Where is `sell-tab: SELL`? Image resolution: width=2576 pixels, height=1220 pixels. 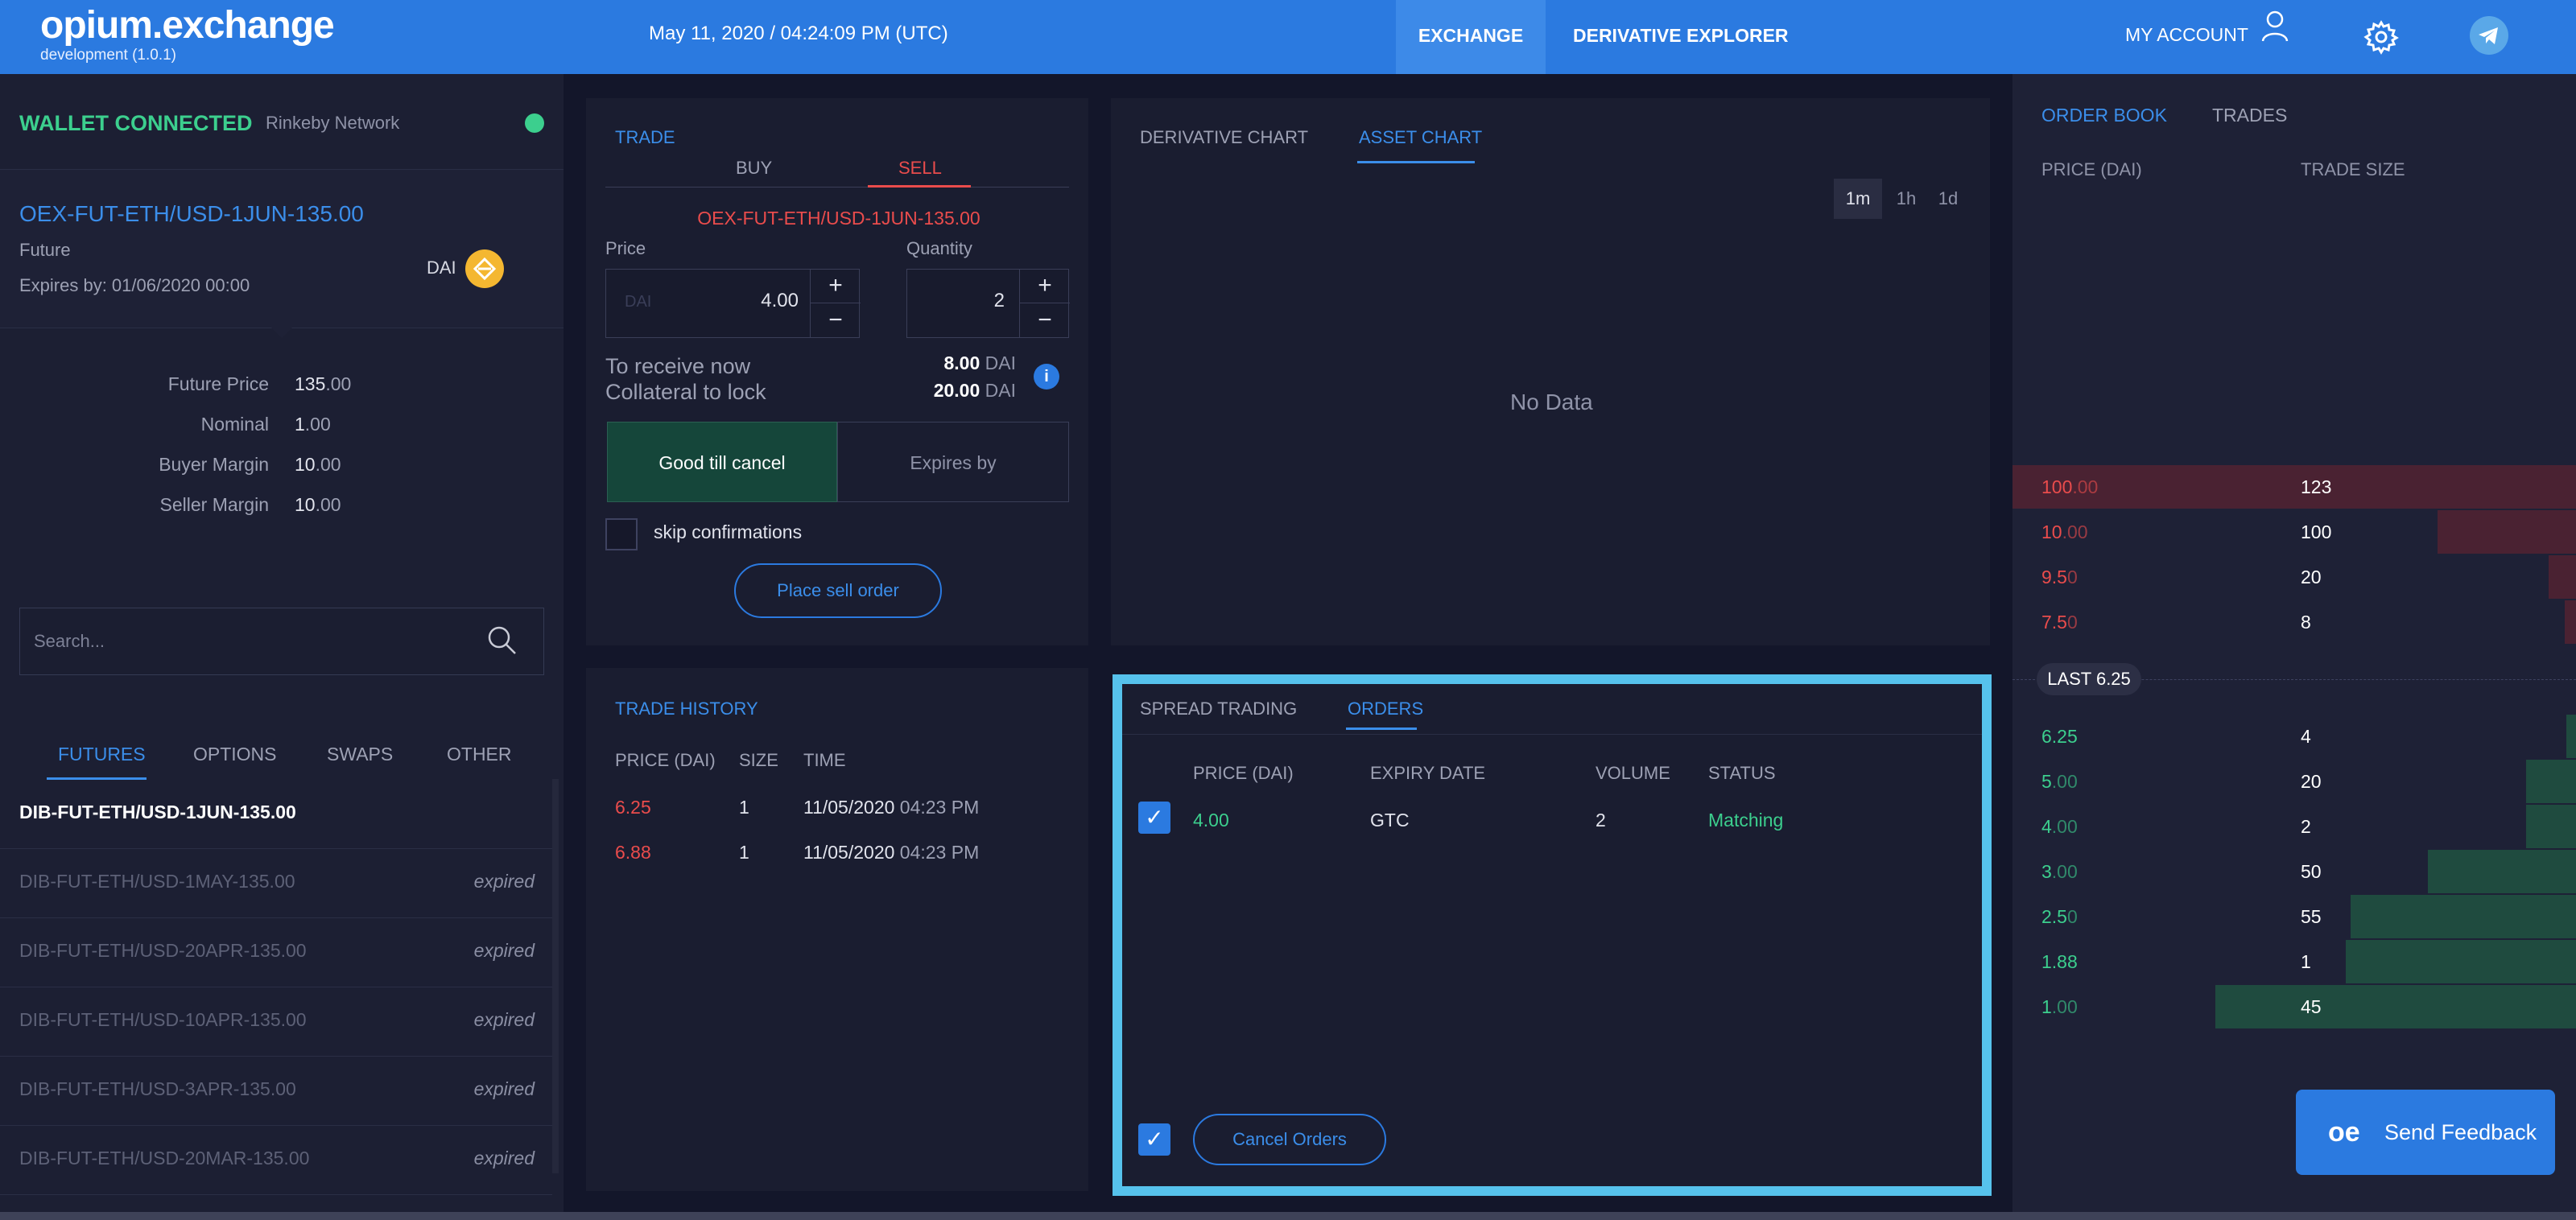 sell-tab: SELL is located at coordinates (920, 168).